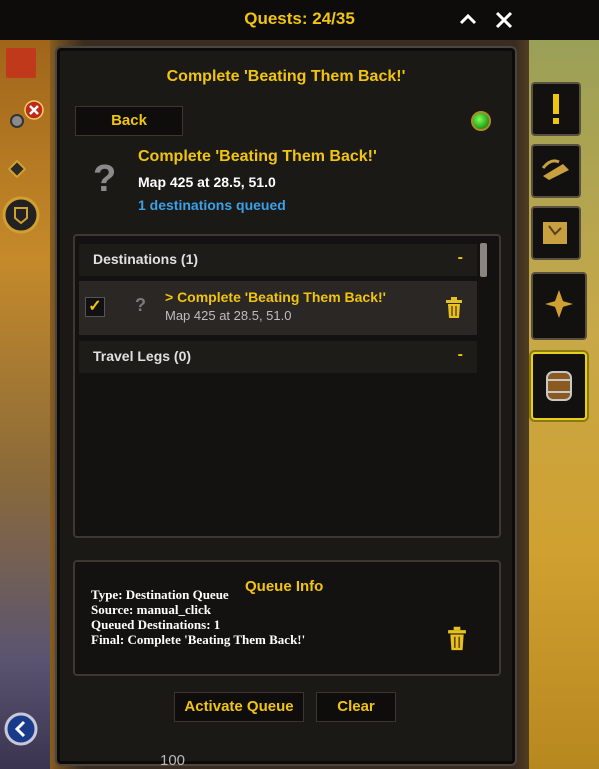 The width and height of the screenshot is (599, 769). What do you see at coordinates (228, 315) in the screenshot?
I see `destination-location: Map 425 at 28.5, 51.0` at bounding box center [228, 315].